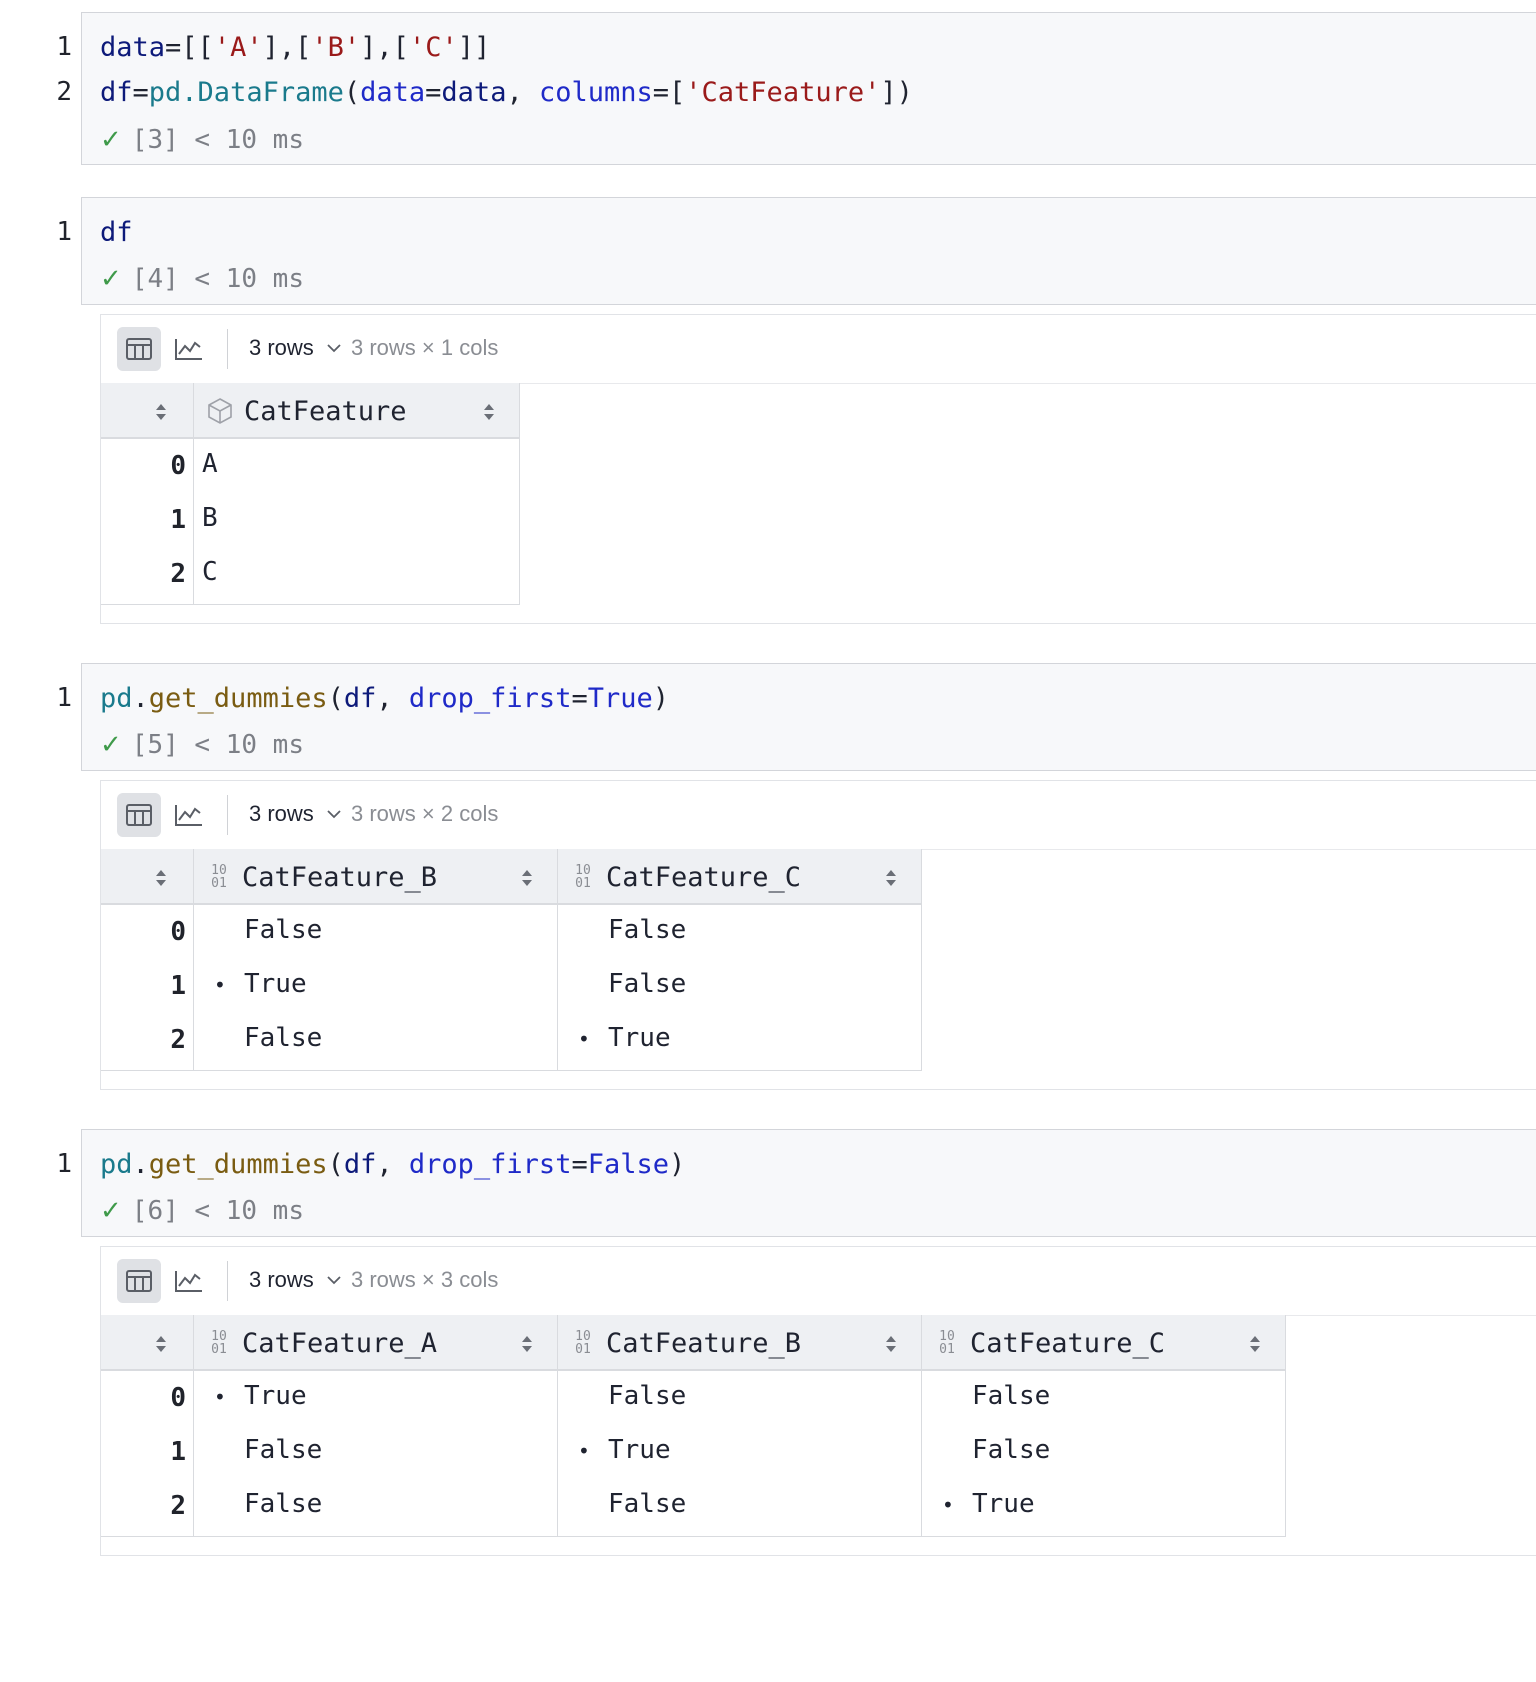  What do you see at coordinates (217, 745) in the screenshot?
I see `execution-count-time: [5] < 10 ms` at bounding box center [217, 745].